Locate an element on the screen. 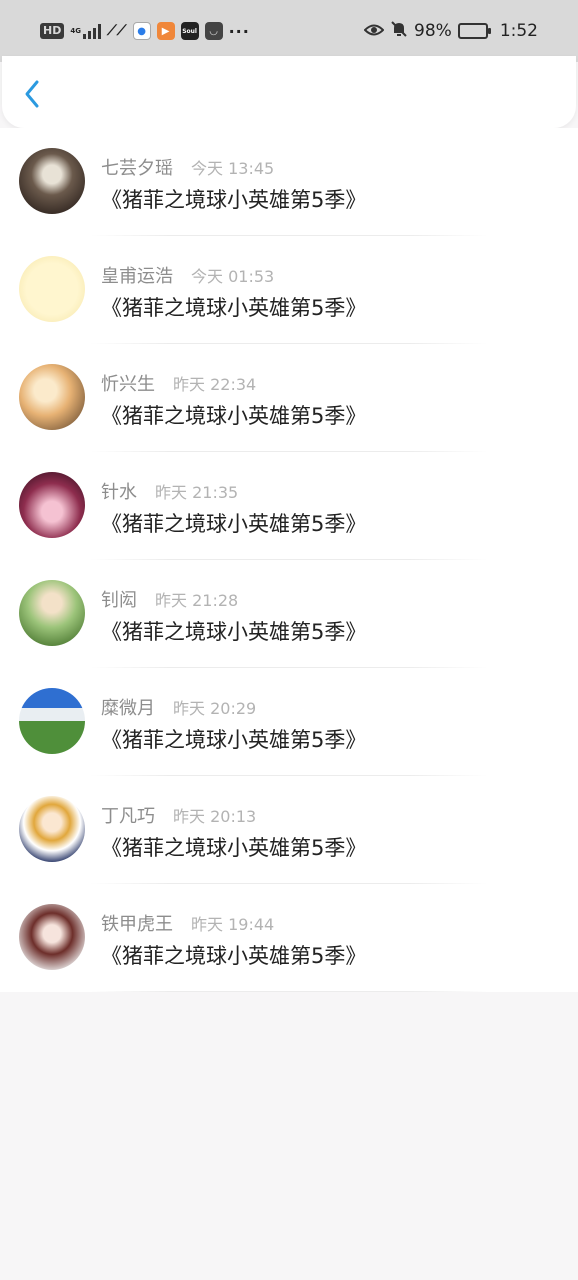  header-bar is located at coordinates (289, 92).